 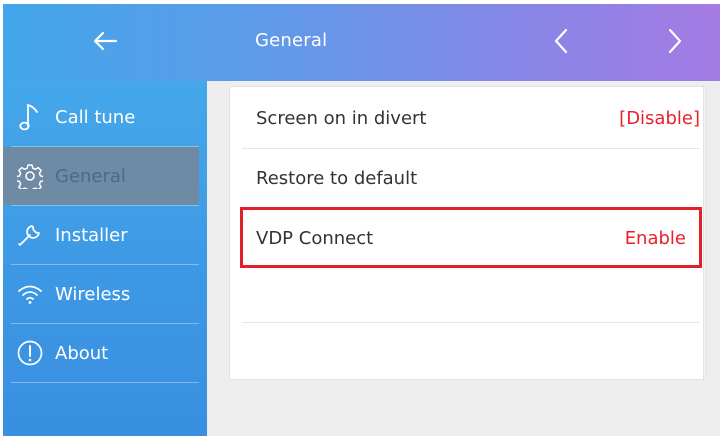 What do you see at coordinates (465, 238) in the screenshot?
I see `setting-row-vdp-connect: VDP Connect Enable` at bounding box center [465, 238].